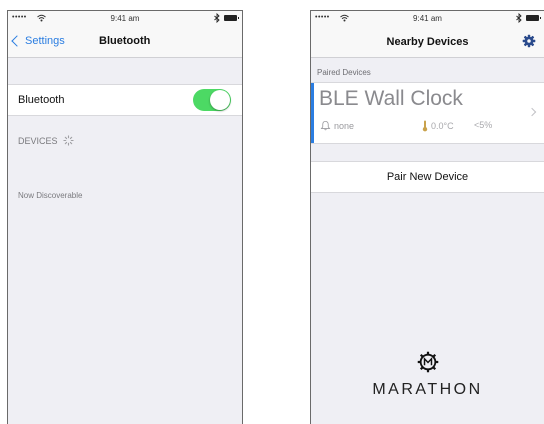 The width and height of the screenshot is (544, 424). I want to click on bluetooth-toggle, so click(212, 100).